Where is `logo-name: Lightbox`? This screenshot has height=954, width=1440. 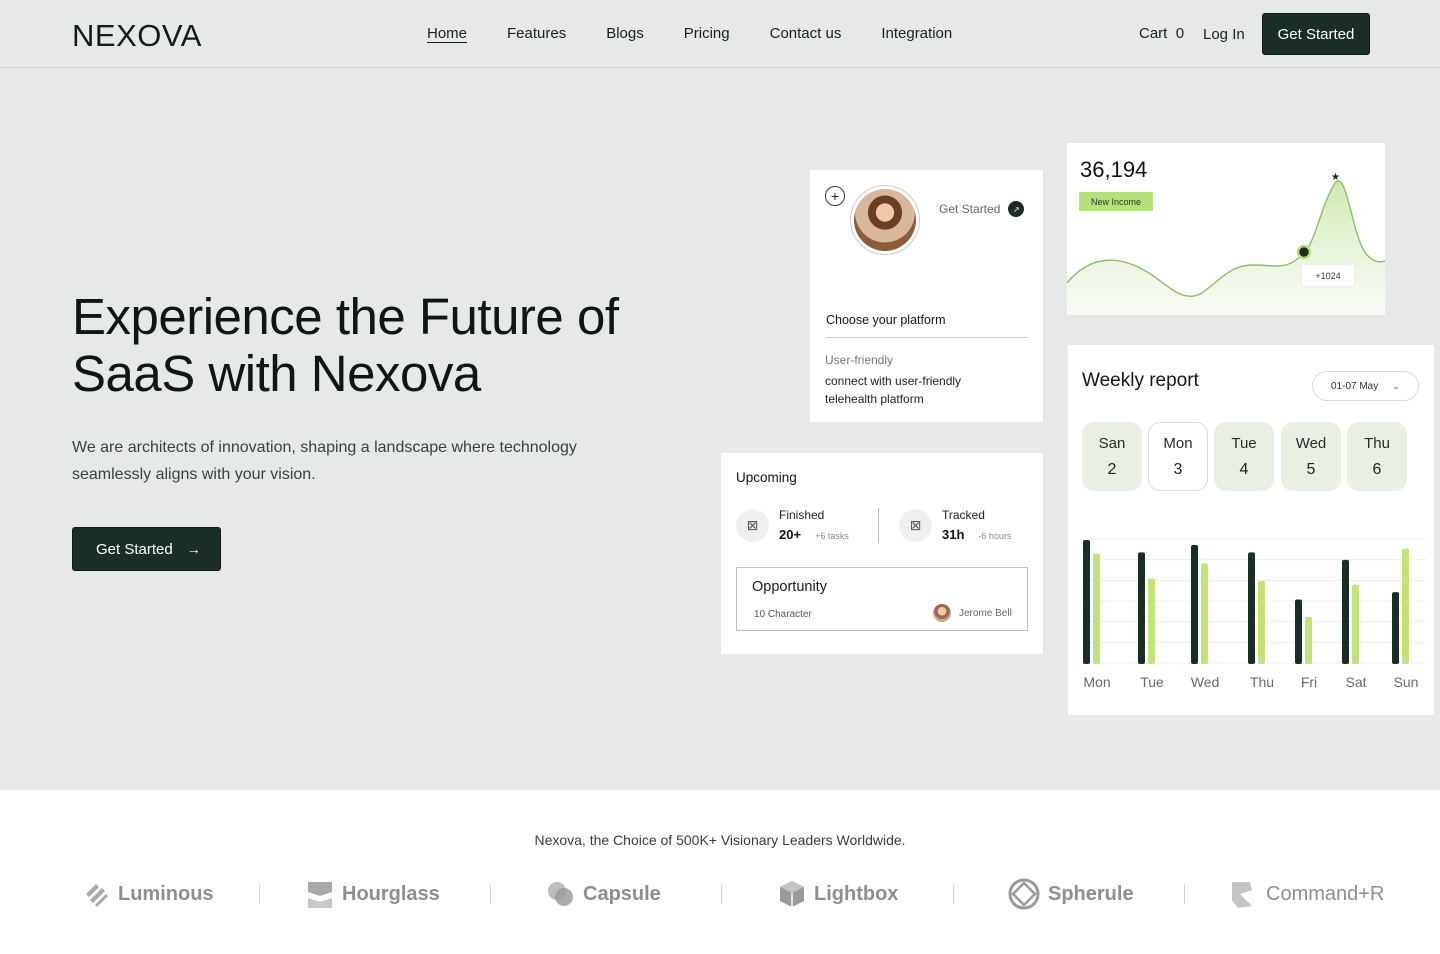
logo-name: Lightbox is located at coordinates (856, 893).